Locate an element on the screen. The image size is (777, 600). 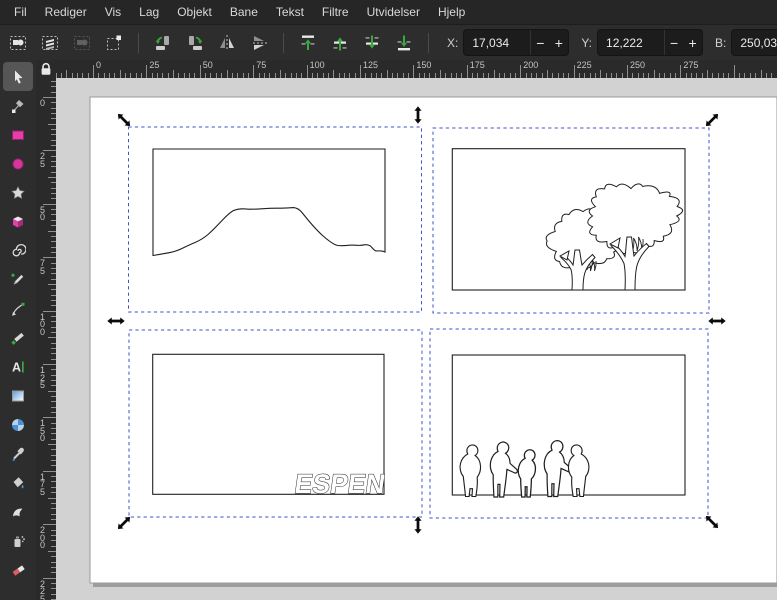
gradient-icon is located at coordinates (18, 395).